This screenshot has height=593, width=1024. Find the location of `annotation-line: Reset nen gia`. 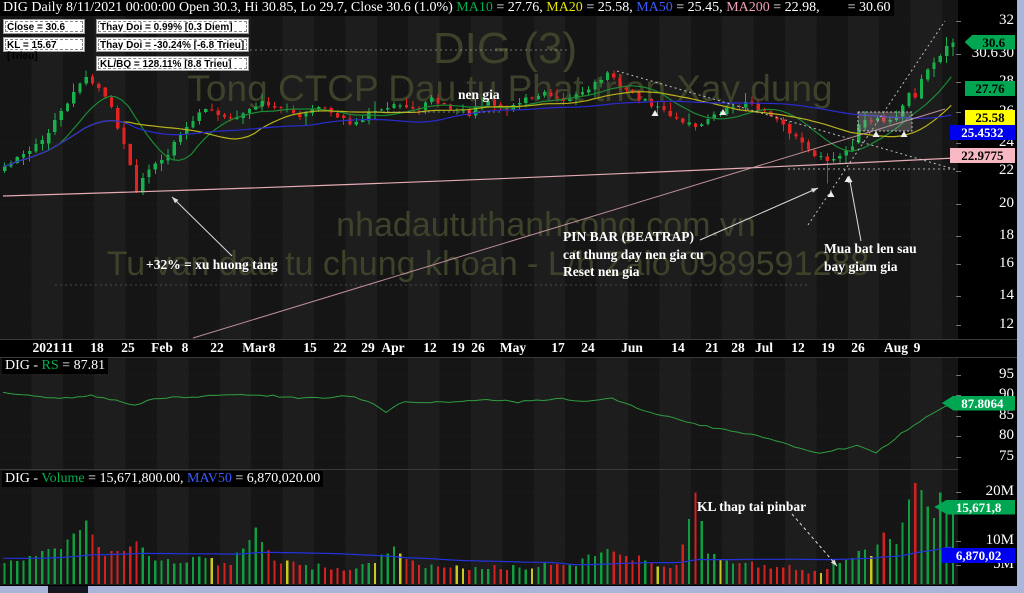

annotation-line: Reset nen gia is located at coordinates (601, 271).